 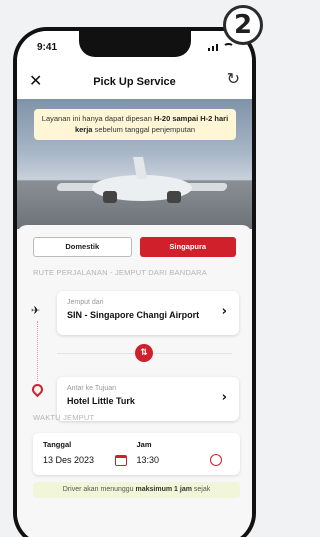 I want to click on time-field: Jam 13:30, so click(x=184, y=454).